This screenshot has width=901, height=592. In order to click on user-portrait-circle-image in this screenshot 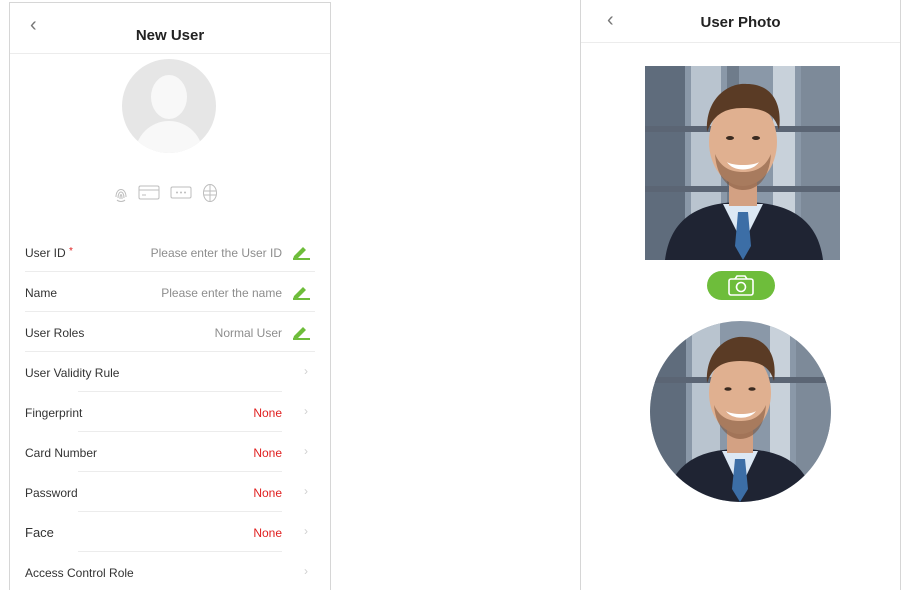, I will do `click(740, 411)`.